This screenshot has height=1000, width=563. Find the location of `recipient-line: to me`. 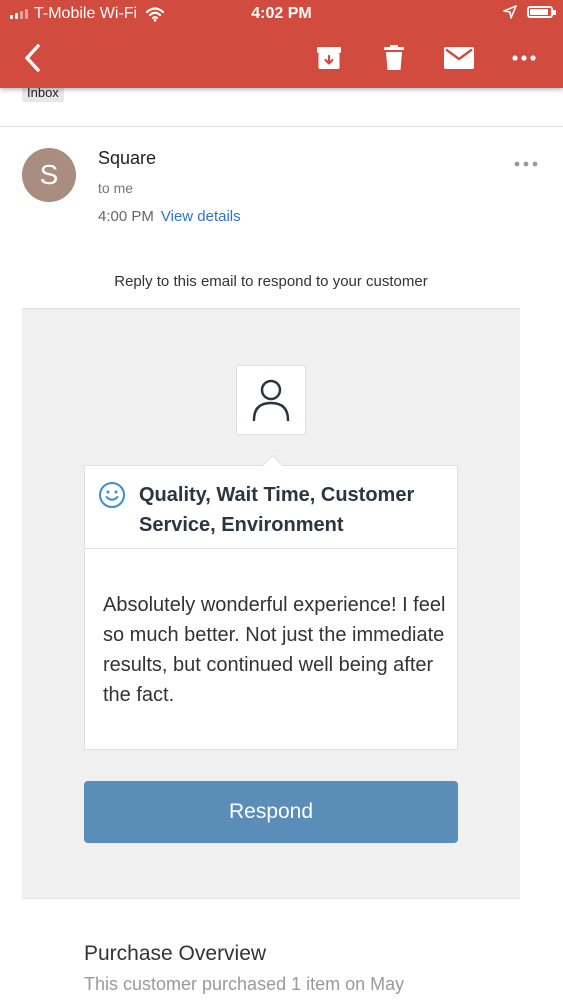

recipient-line: to me is located at coordinates (116, 188).